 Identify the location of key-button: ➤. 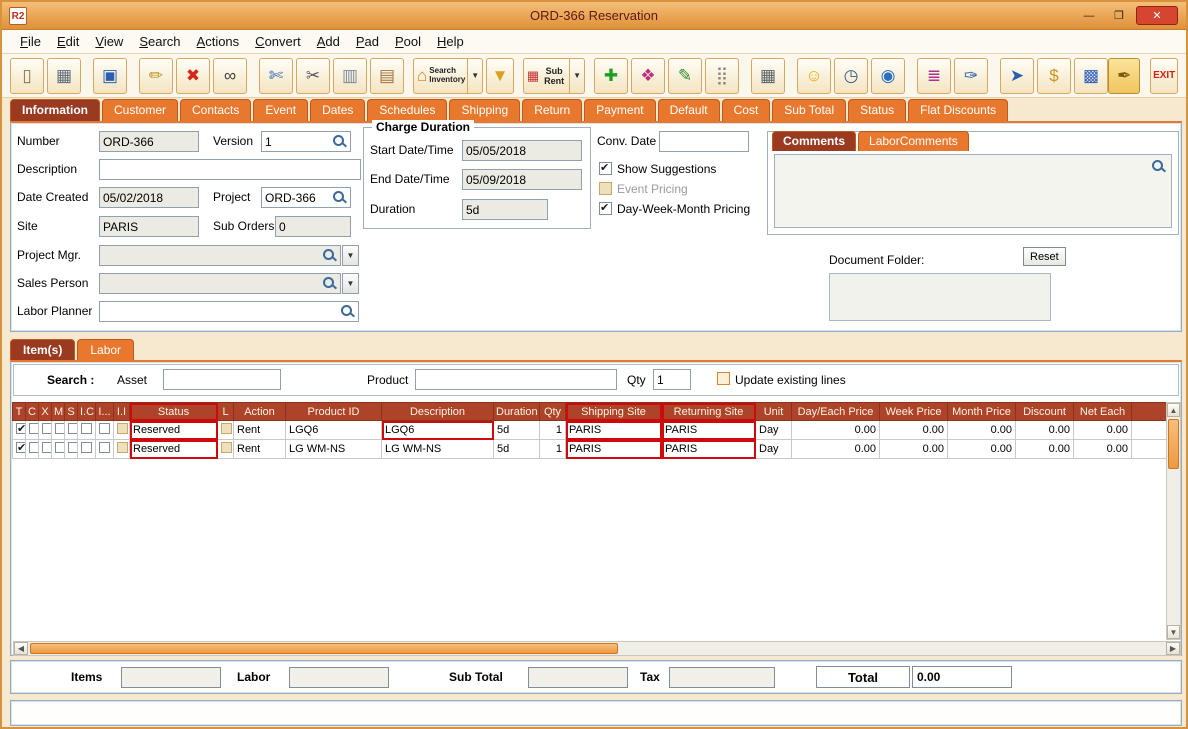
(1016, 75).